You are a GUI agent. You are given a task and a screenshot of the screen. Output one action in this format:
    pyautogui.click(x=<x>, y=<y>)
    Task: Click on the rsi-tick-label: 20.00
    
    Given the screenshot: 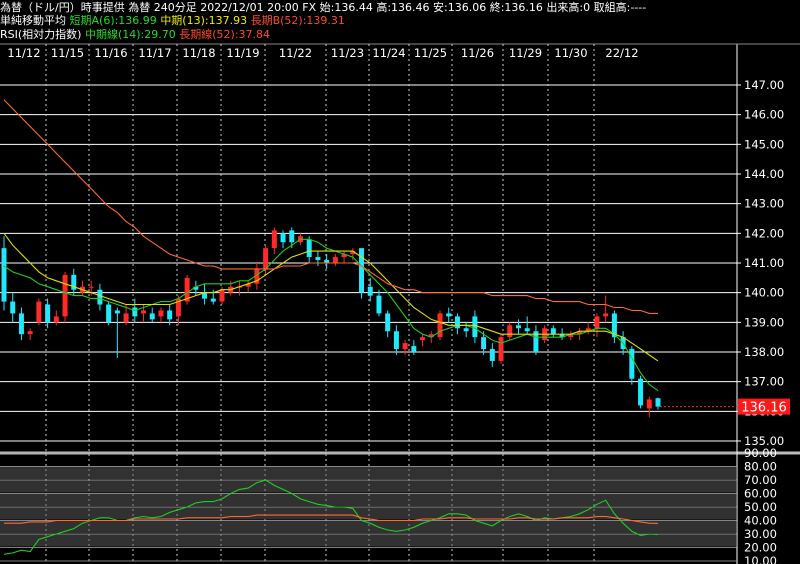 What is the action you would take?
    pyautogui.click(x=760, y=548)
    